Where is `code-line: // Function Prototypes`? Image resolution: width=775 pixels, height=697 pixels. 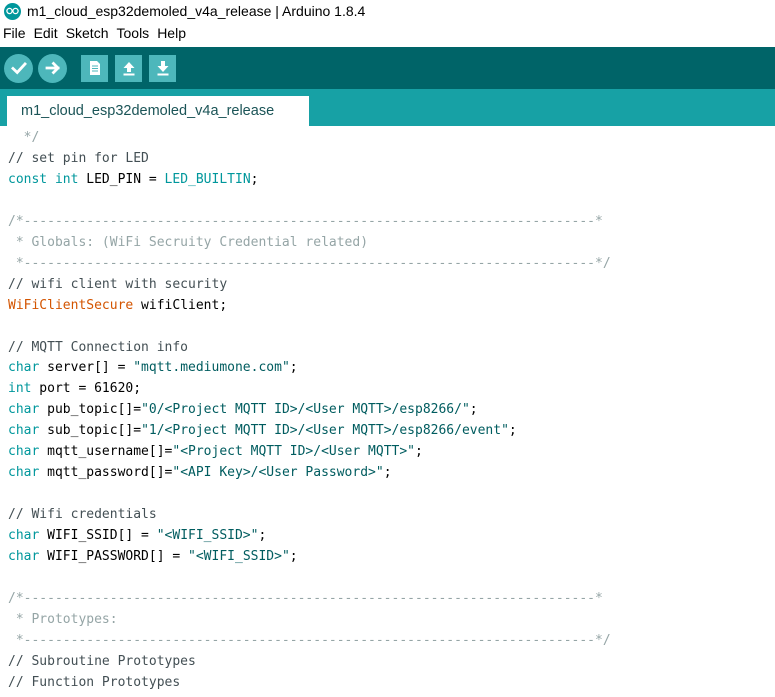
code-line: // Function Prototypes is located at coordinates (309, 683).